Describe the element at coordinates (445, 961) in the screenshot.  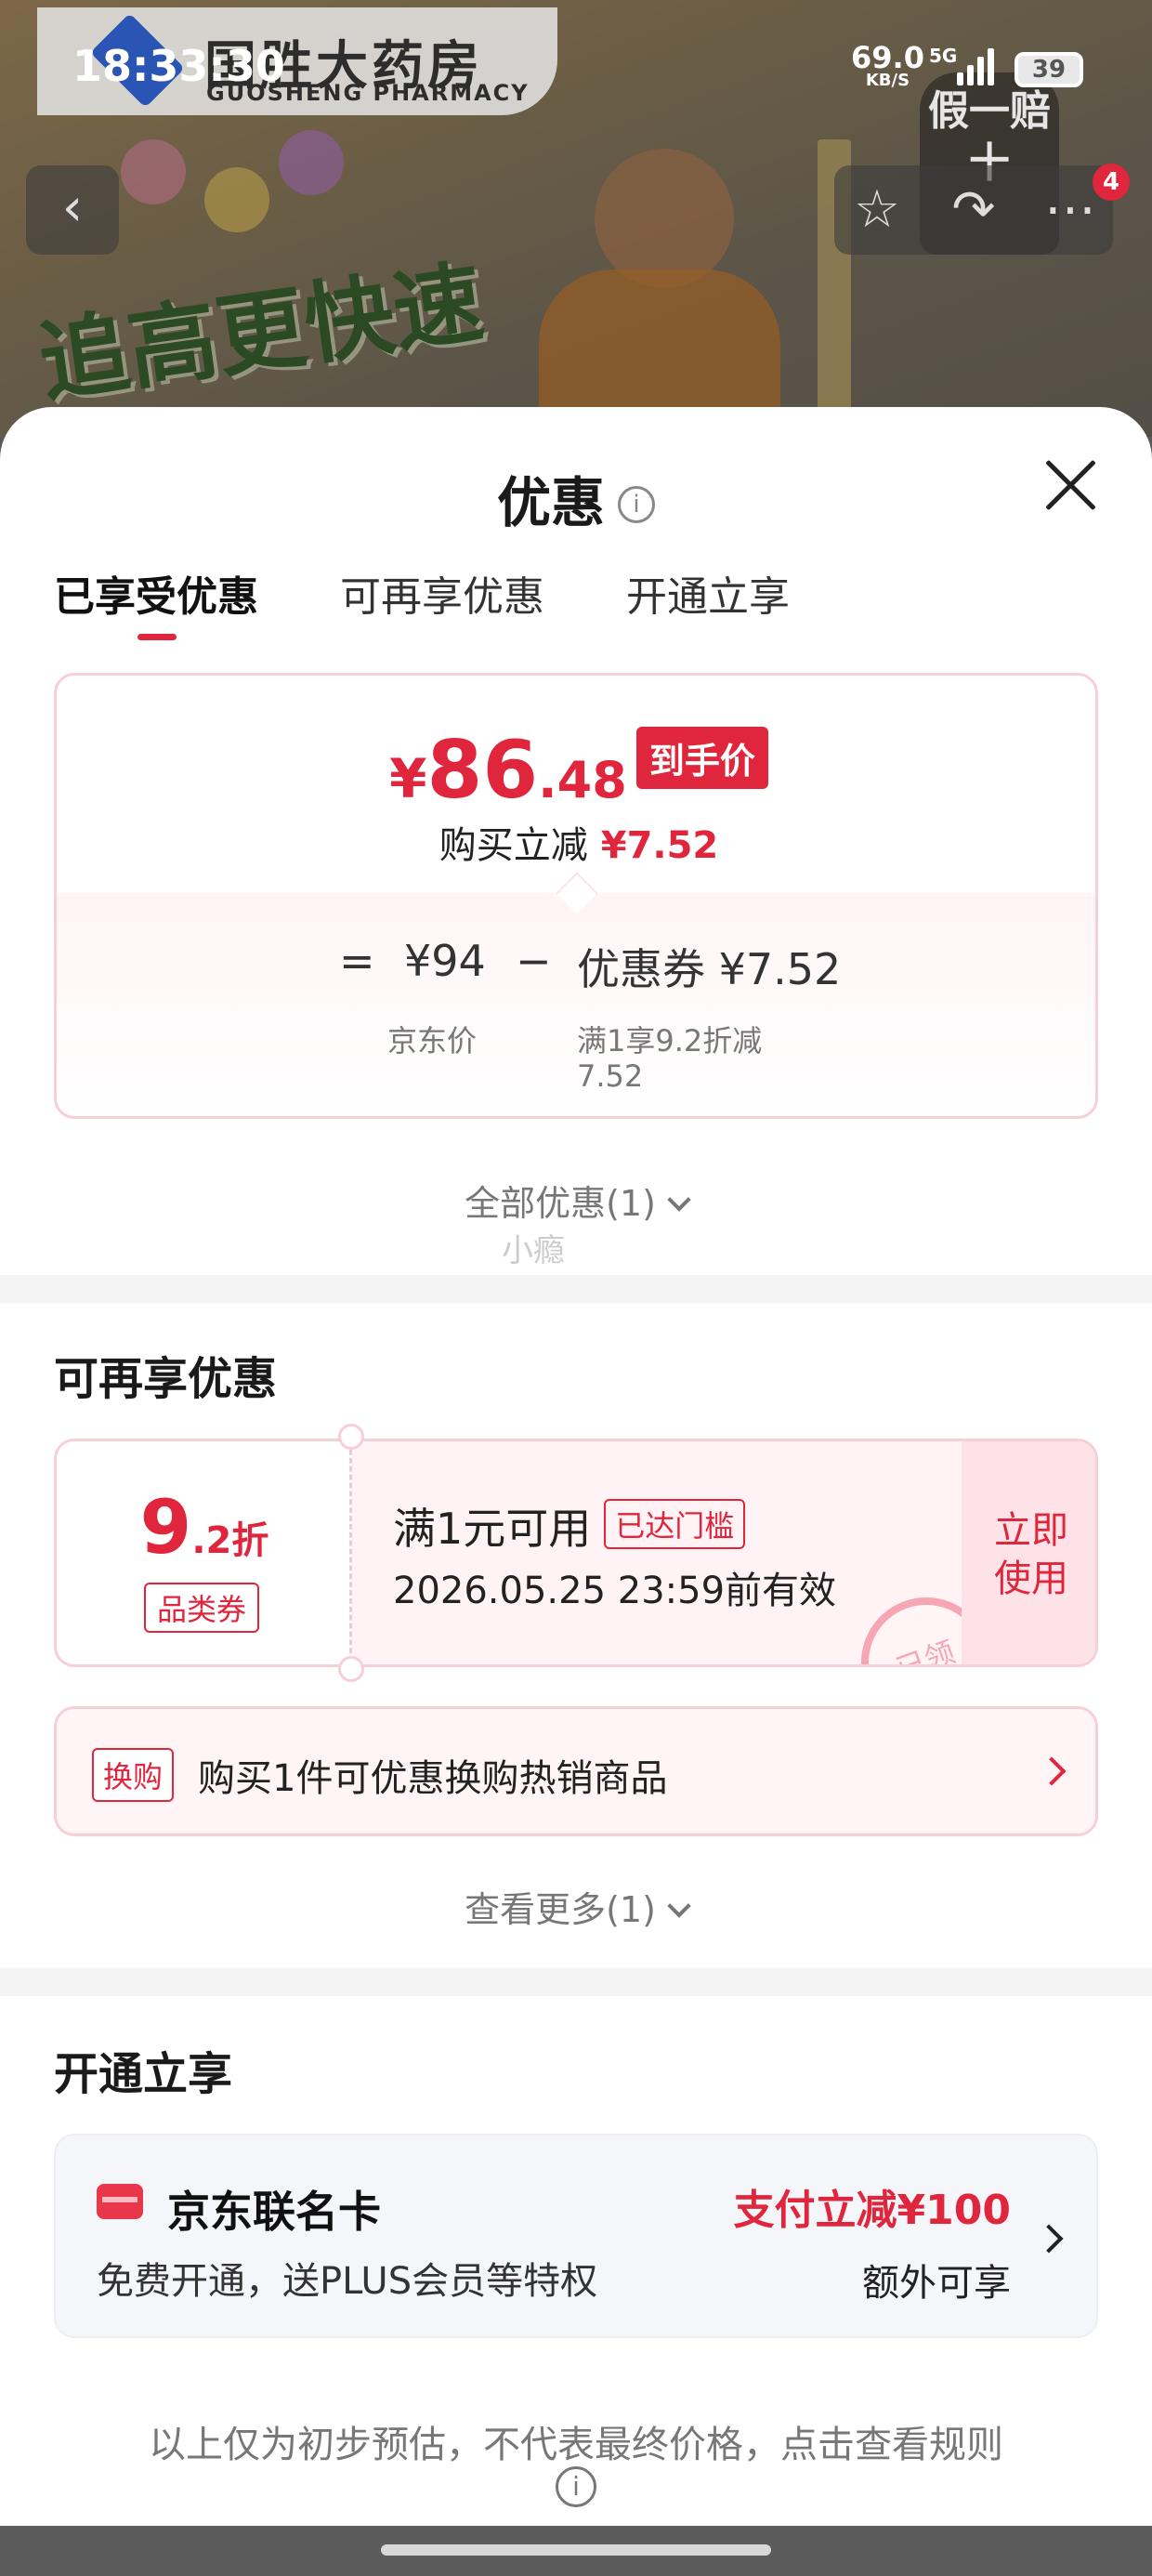
I see `jd-price-value: ¥94` at that location.